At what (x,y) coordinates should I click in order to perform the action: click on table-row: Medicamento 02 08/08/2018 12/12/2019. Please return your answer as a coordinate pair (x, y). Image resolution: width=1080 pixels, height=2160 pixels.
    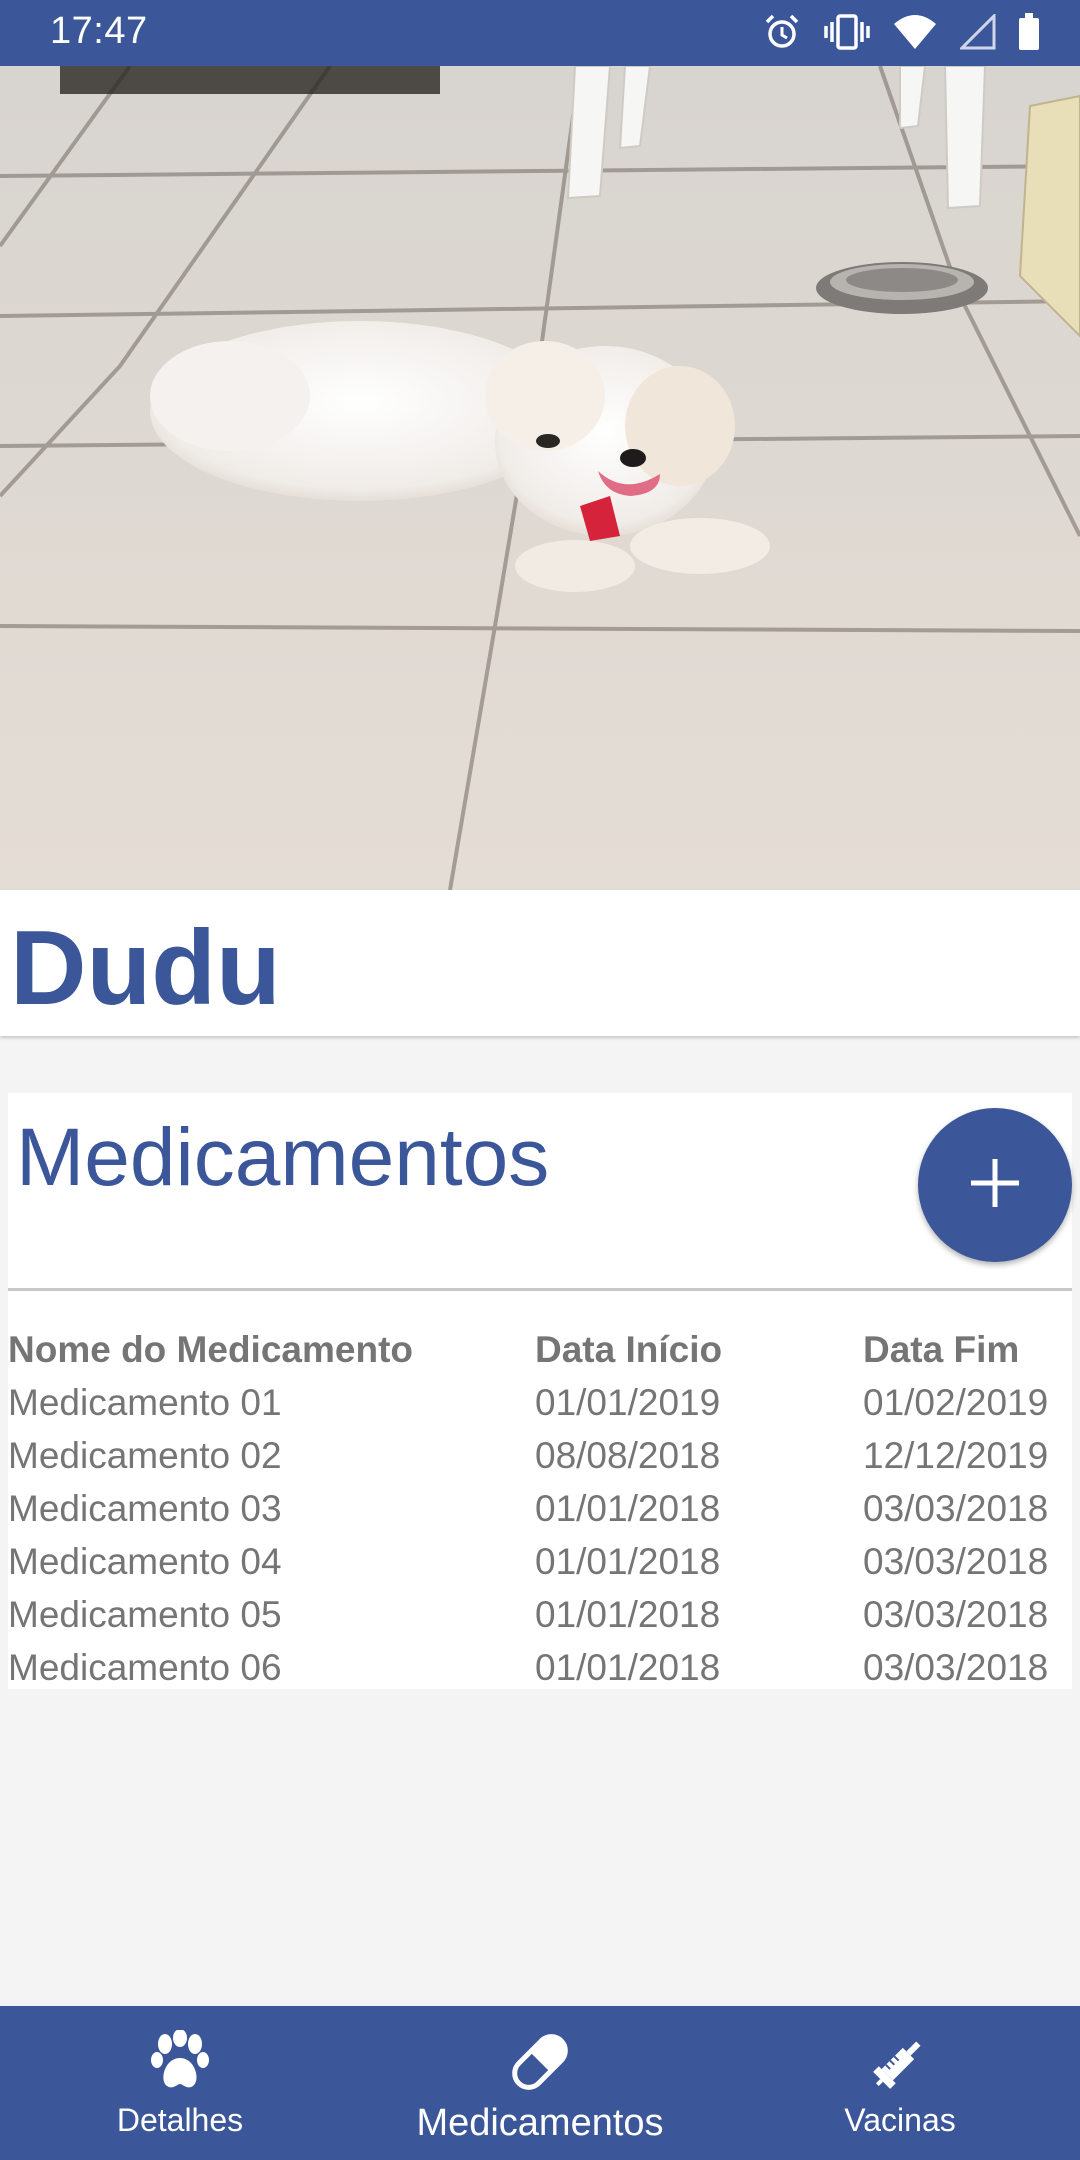
    Looking at the image, I should click on (540, 1455).